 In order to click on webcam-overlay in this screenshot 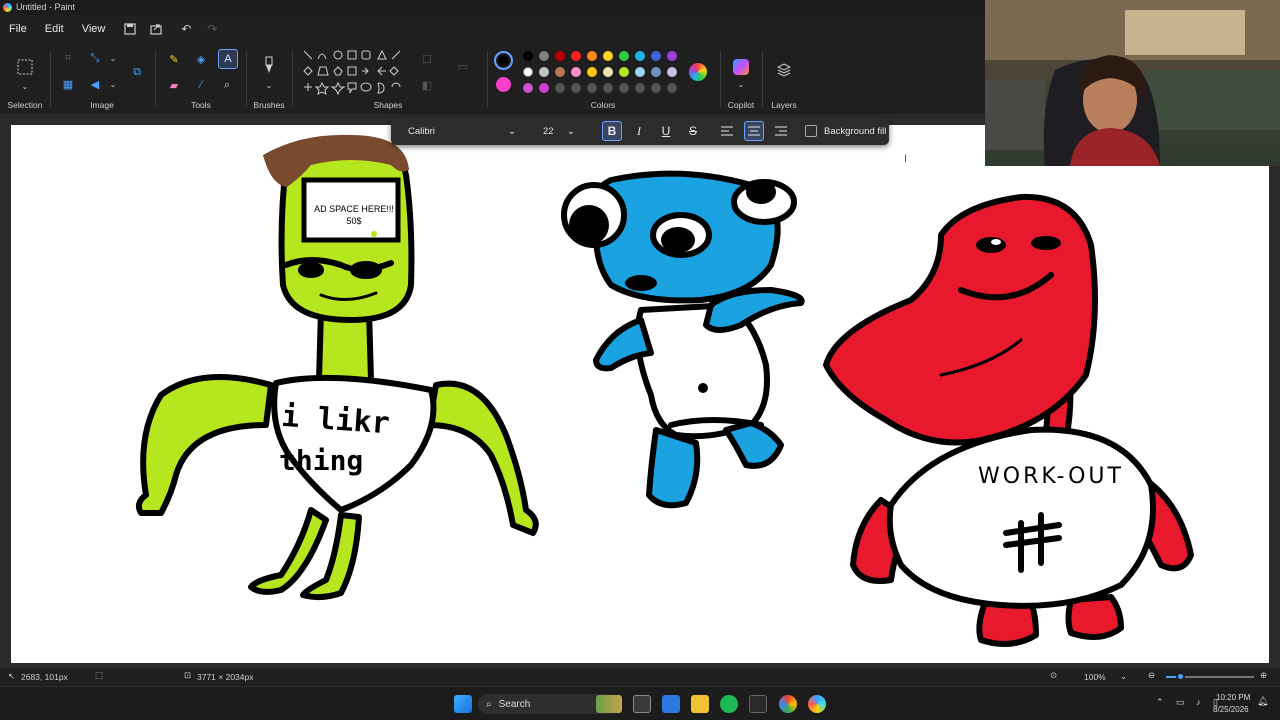, I will do `click(1132, 83)`.